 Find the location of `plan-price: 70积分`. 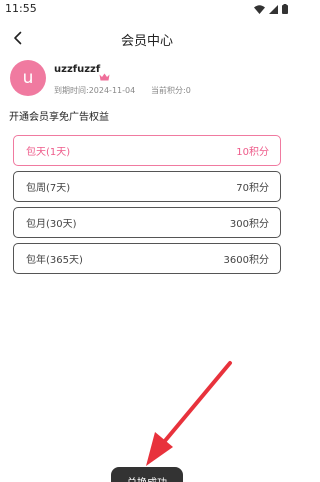

plan-price: 70积分 is located at coordinates (252, 188).